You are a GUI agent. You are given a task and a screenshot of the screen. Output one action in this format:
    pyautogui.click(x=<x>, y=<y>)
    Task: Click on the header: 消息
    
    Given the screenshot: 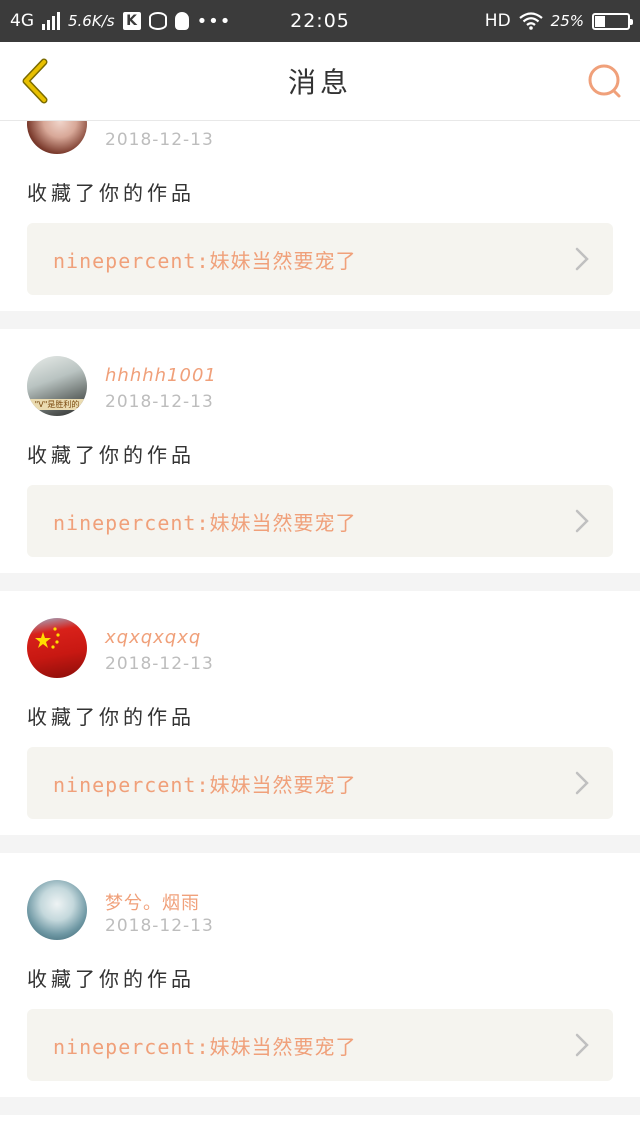 What is the action you would take?
    pyautogui.click(x=320, y=81)
    